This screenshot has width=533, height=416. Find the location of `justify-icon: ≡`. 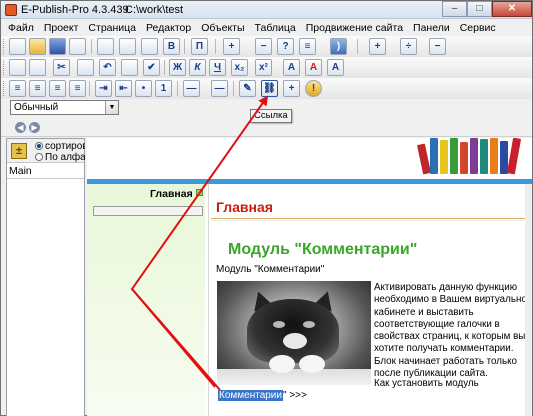

justify-icon: ≡ is located at coordinates (77, 88).